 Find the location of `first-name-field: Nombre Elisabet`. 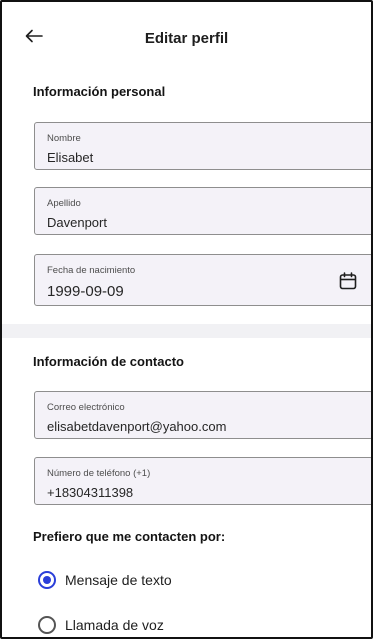

first-name-field: Nombre Elisabet is located at coordinates (202, 146).